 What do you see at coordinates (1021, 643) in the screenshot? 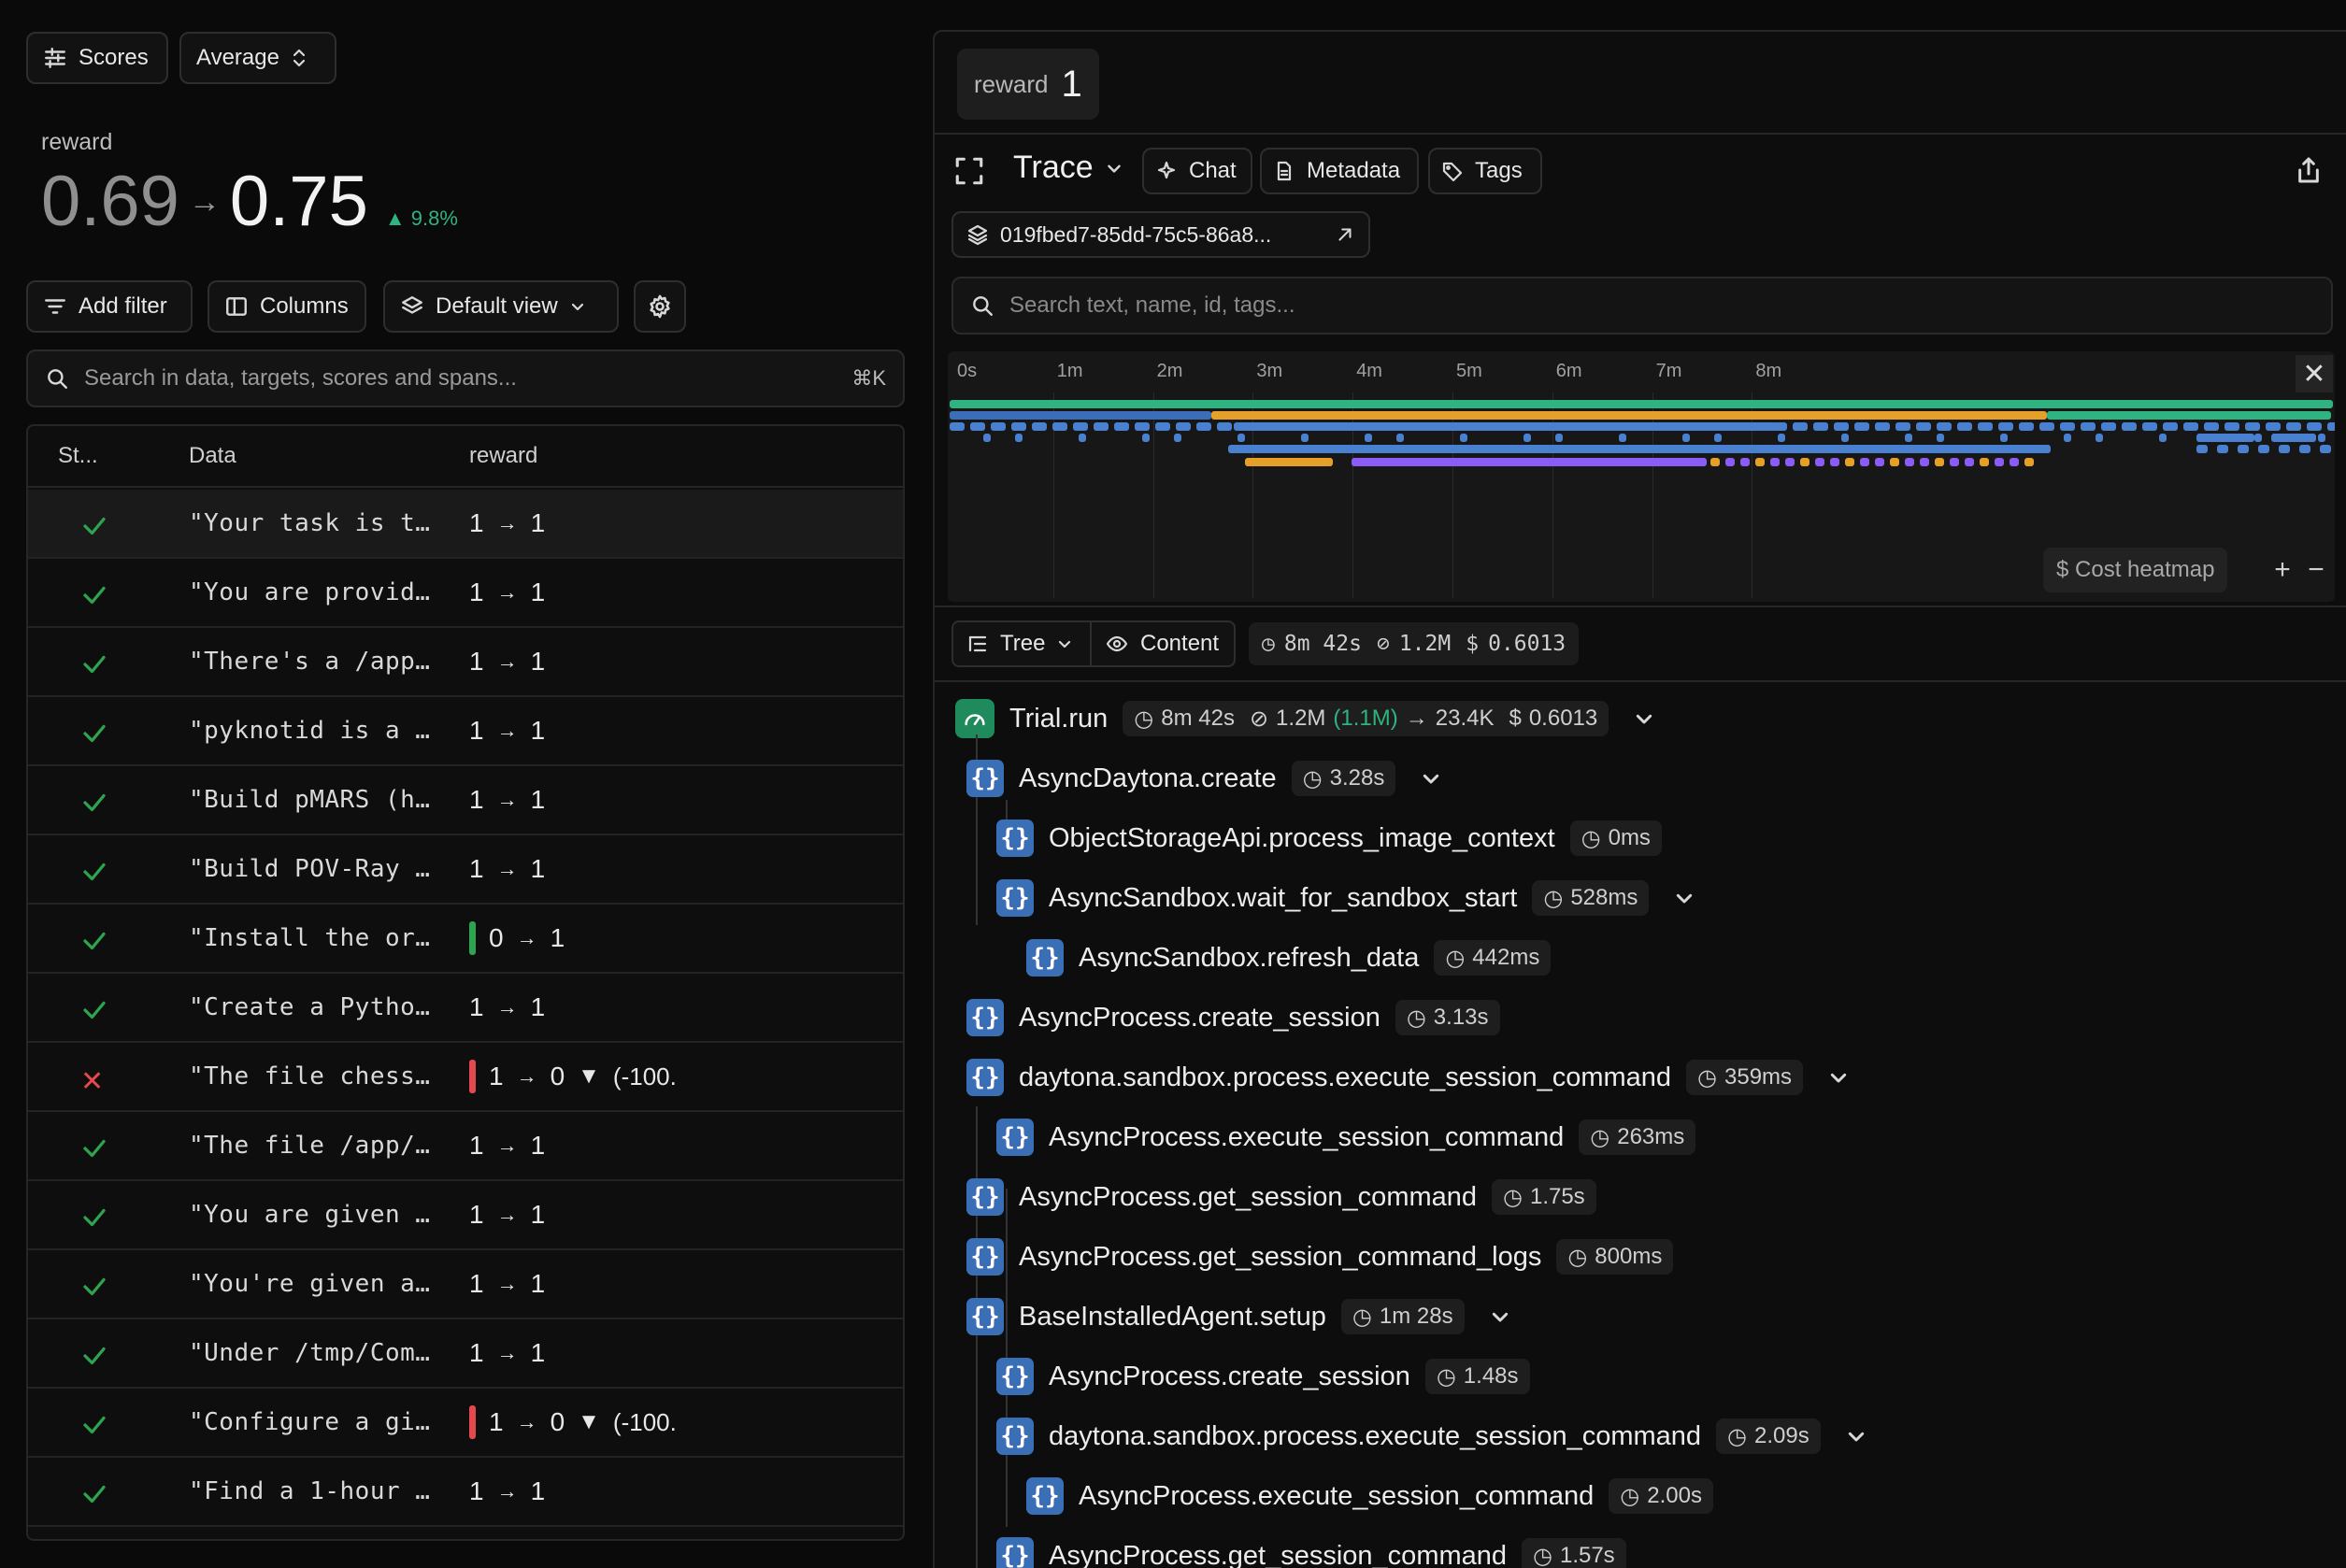
I see `tree-view-button: Tree` at bounding box center [1021, 643].